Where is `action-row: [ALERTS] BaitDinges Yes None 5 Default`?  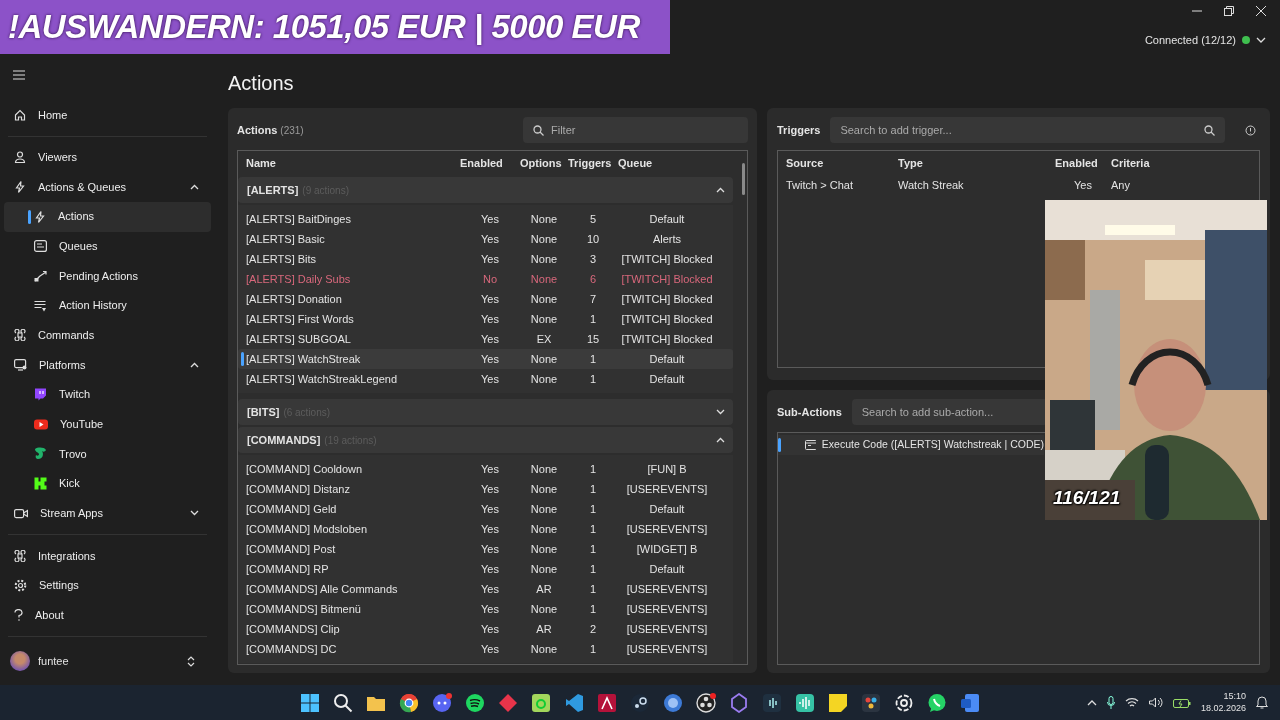
action-row: [ALERTS] BaitDinges Yes None 5 Default is located at coordinates (485, 219).